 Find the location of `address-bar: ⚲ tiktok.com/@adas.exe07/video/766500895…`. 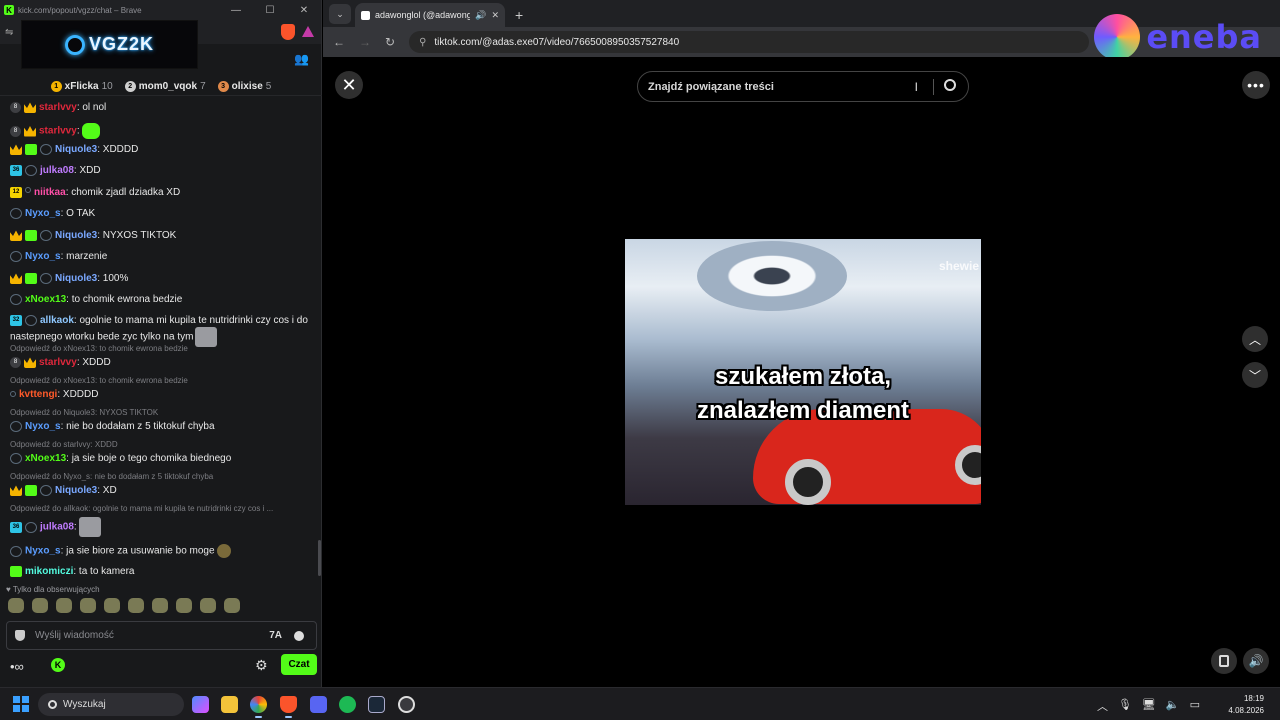

address-bar: ⚲ tiktok.com/@adas.exe07/video/766500895… is located at coordinates (749, 42).